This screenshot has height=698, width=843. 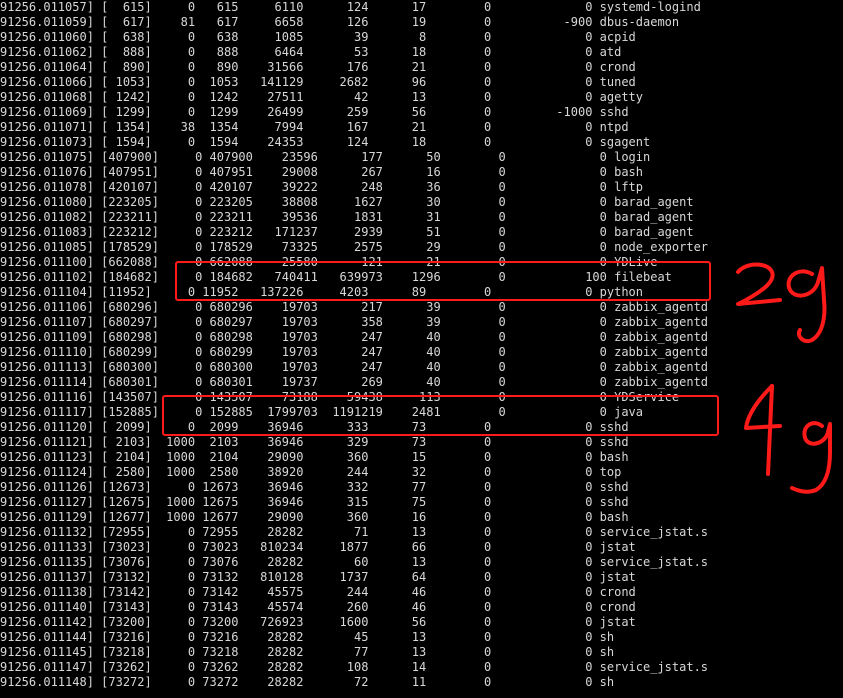 What do you see at coordinates (788, 439) in the screenshot?
I see `handwritten-4g` at bounding box center [788, 439].